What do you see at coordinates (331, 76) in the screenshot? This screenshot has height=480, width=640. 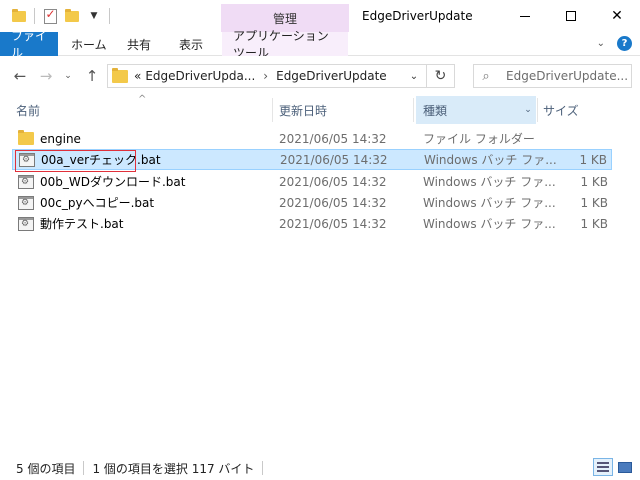 I see `breadcrumb-current: EdgeDriverUpdate` at bounding box center [331, 76].